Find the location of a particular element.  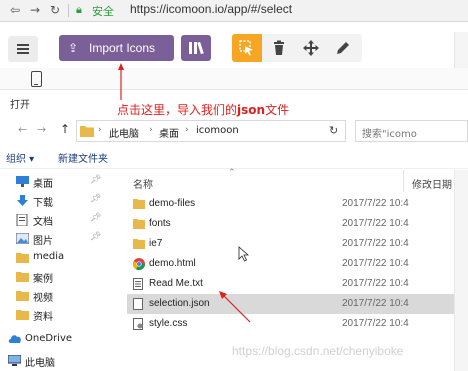

nav-item-label: 资料 is located at coordinates (43, 317).